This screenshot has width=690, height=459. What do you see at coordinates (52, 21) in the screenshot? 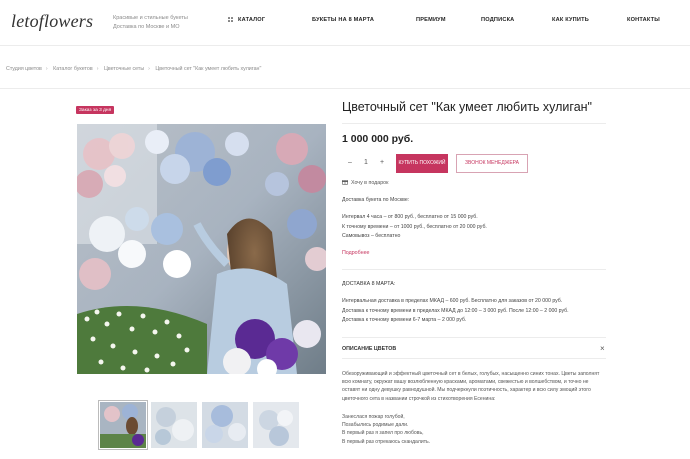
I see `site-logo: letoflowers` at bounding box center [52, 21].